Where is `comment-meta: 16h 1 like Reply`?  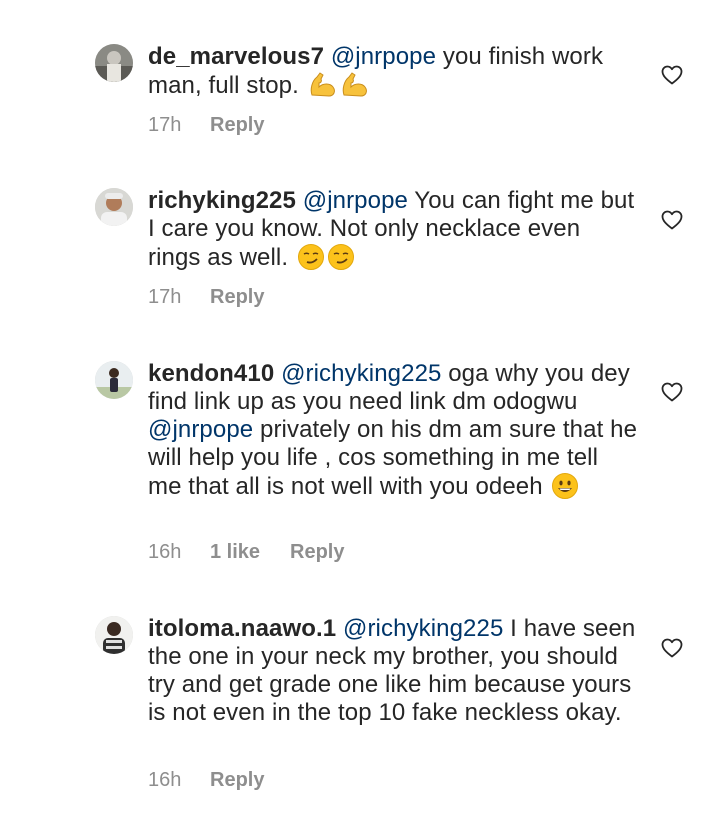 comment-meta: 16h 1 like Reply is located at coordinates (246, 552).